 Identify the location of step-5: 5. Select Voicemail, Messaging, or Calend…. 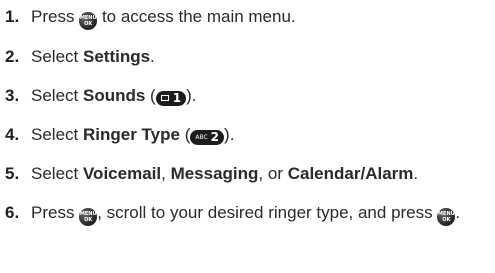
(250, 174).